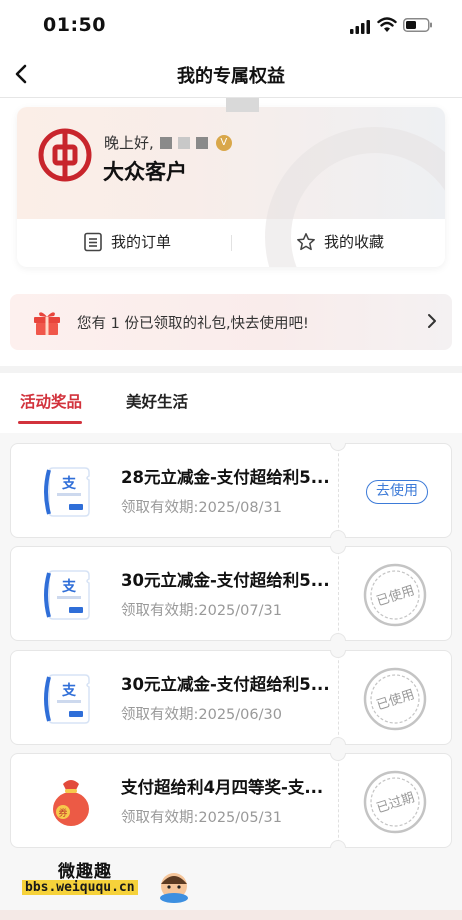  Describe the element at coordinates (201, 715) in the screenshot. I see `coupon-validity: 领取有效期:2025/06/30` at that location.